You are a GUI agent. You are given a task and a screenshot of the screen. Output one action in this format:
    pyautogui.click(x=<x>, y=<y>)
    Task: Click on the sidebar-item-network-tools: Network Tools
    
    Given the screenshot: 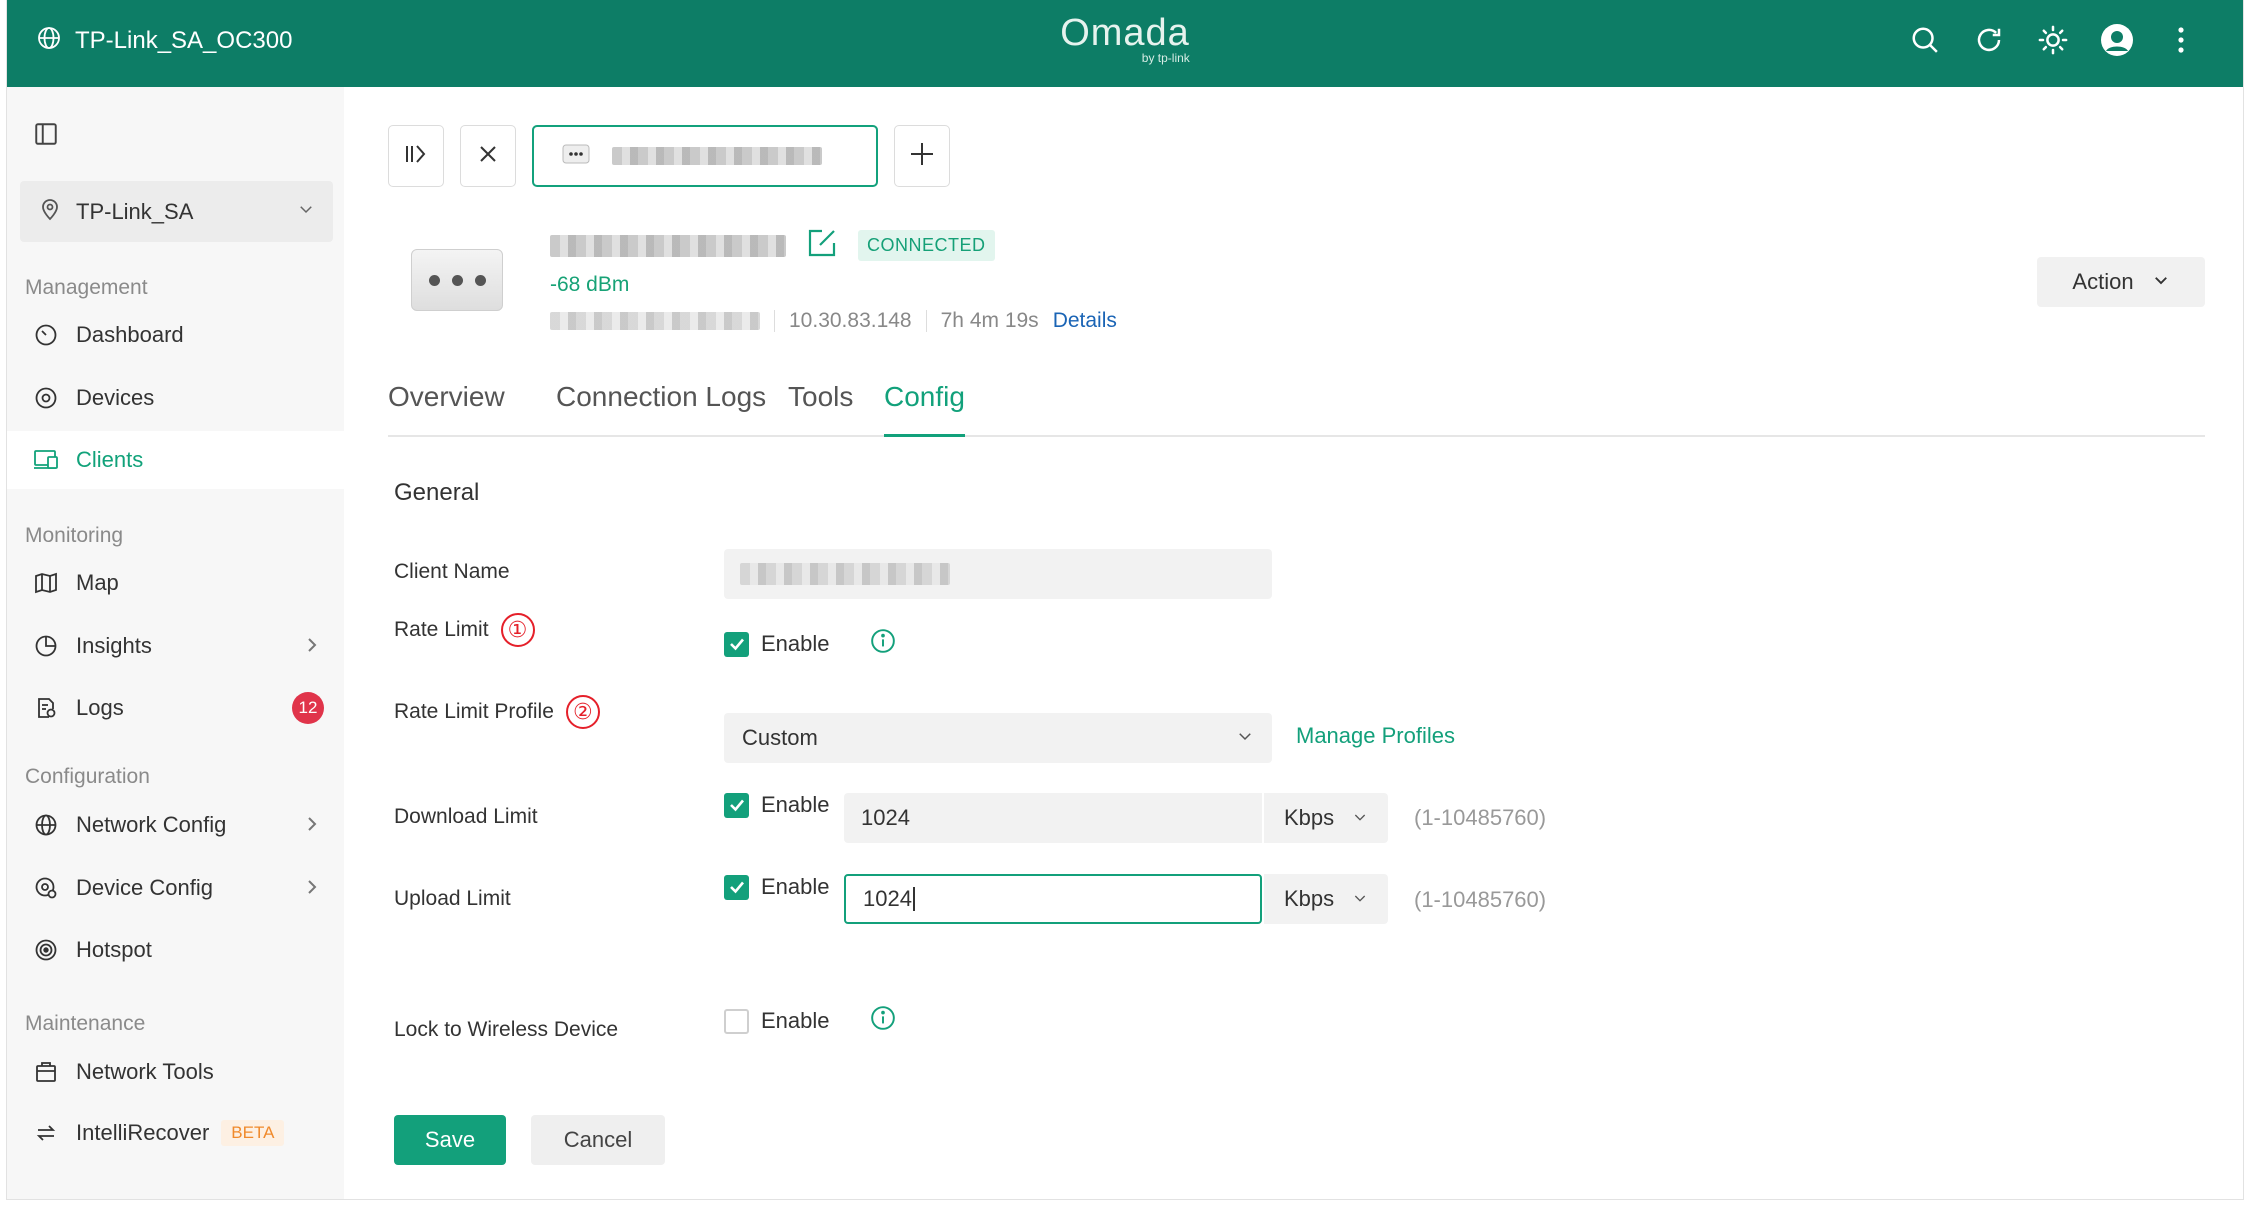 What is the action you would take?
    pyautogui.click(x=175, y=1072)
    